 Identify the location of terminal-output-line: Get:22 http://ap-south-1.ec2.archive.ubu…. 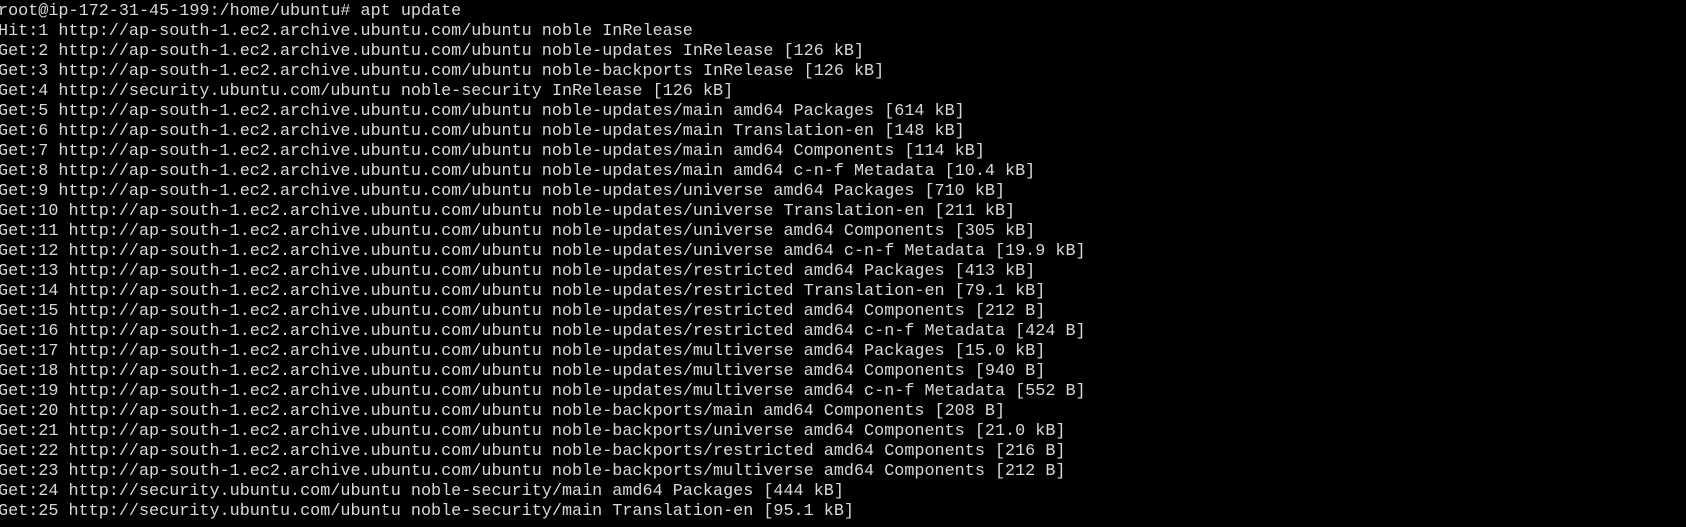
(533, 451).